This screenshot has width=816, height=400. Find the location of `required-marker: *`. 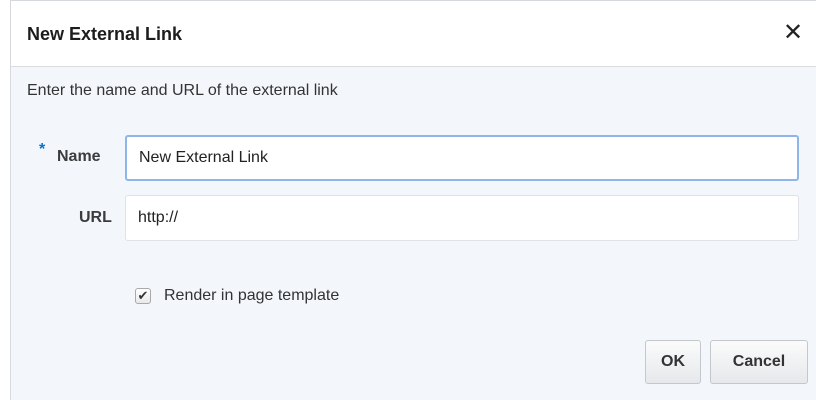

required-marker: * is located at coordinates (42, 149).